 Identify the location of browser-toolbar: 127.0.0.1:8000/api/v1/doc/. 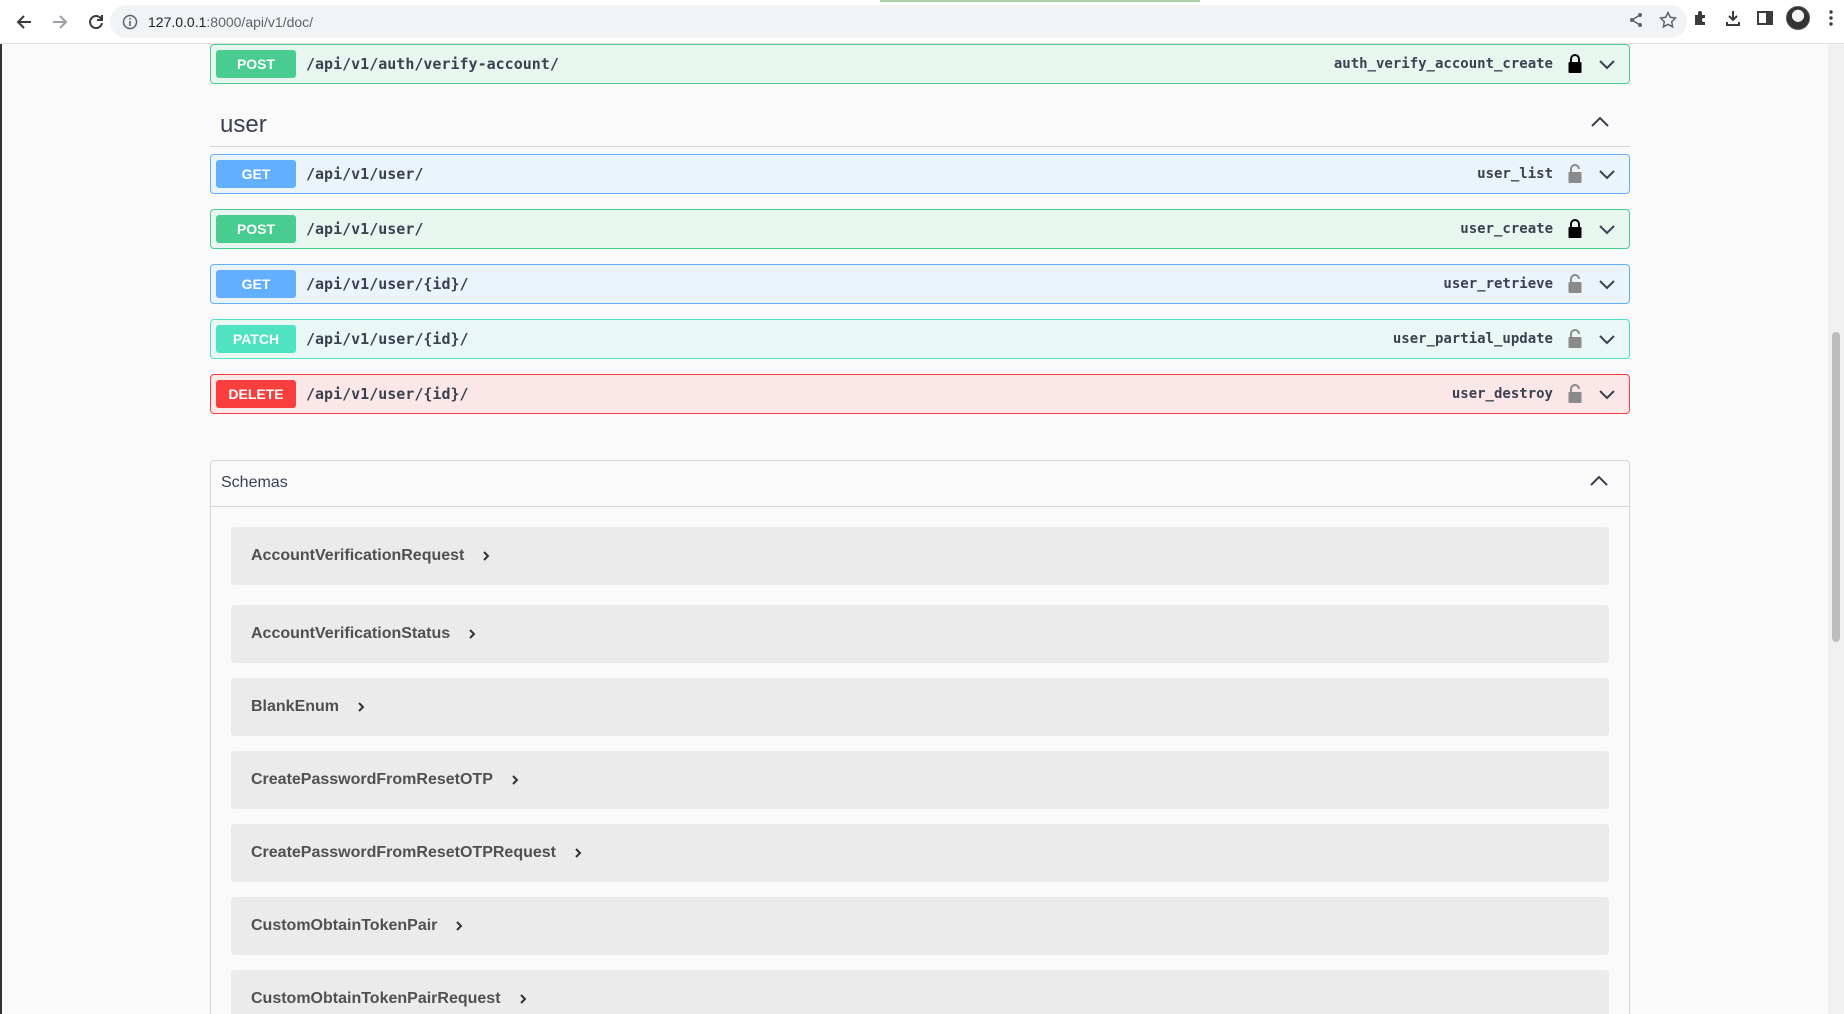
(922, 22).